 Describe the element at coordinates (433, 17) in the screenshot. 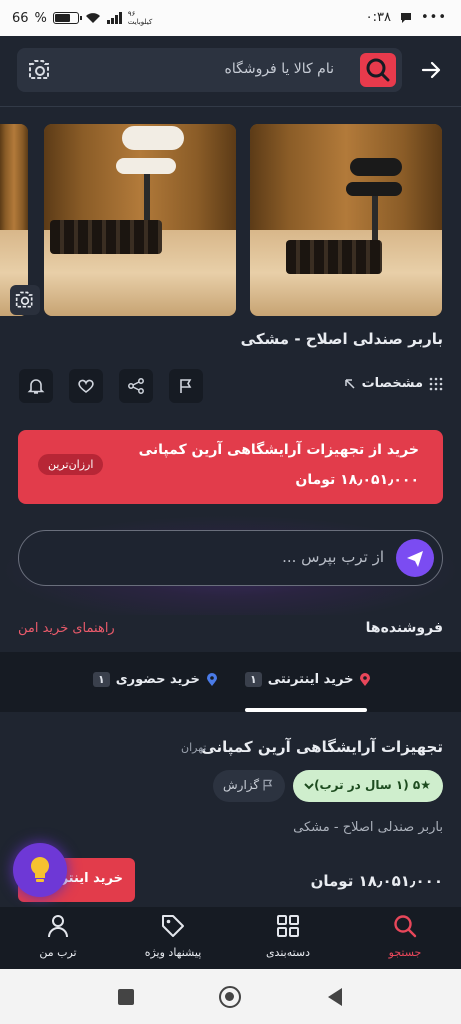

I see `more-notifications-icon: •••` at that location.